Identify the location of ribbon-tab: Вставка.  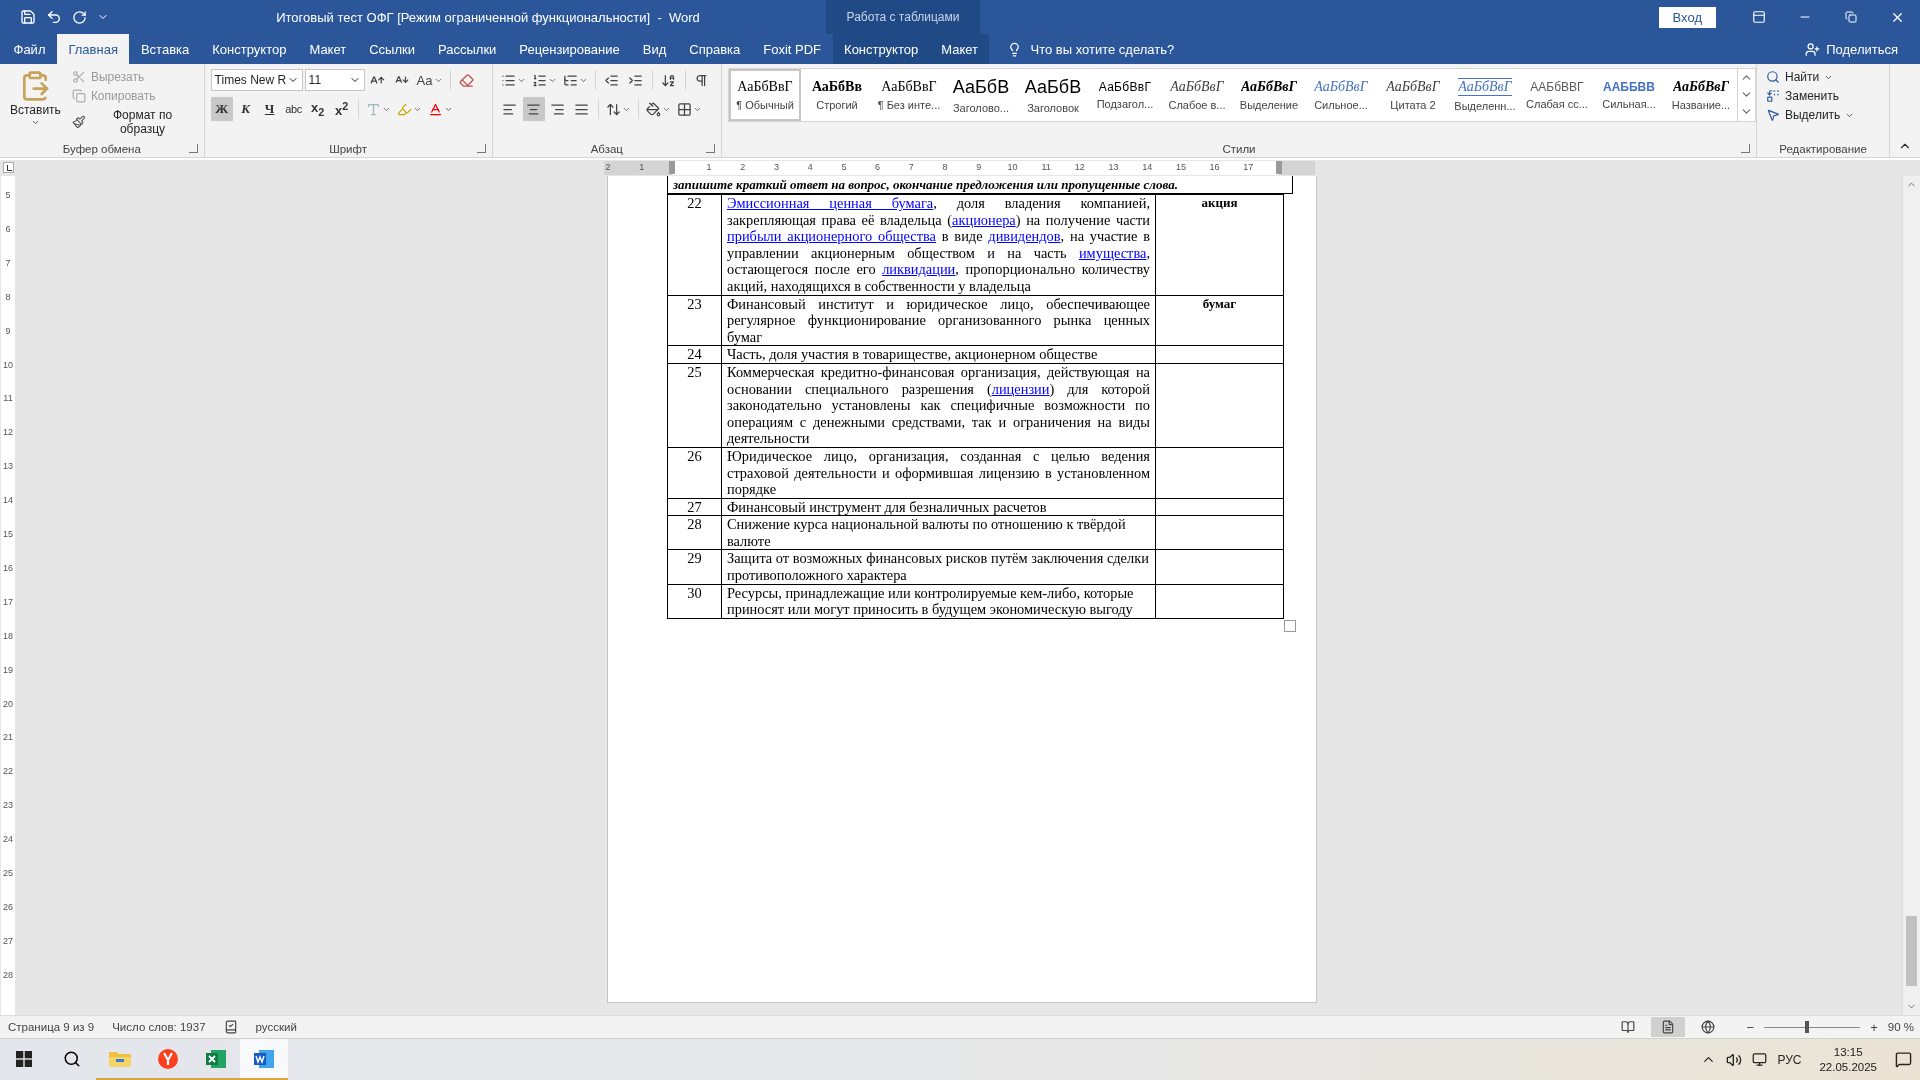
(165, 49).